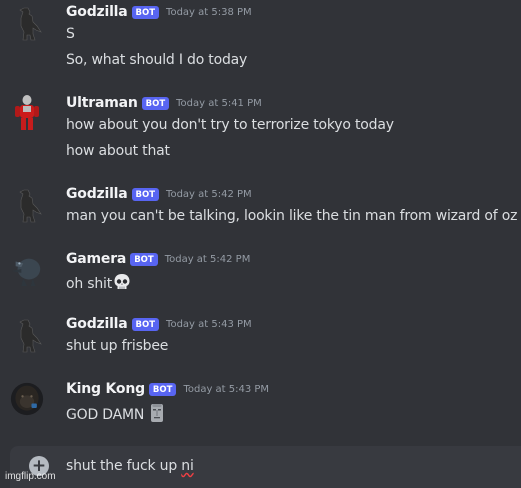  I want to click on king-kong-avatar-icon, so click(27, 399).